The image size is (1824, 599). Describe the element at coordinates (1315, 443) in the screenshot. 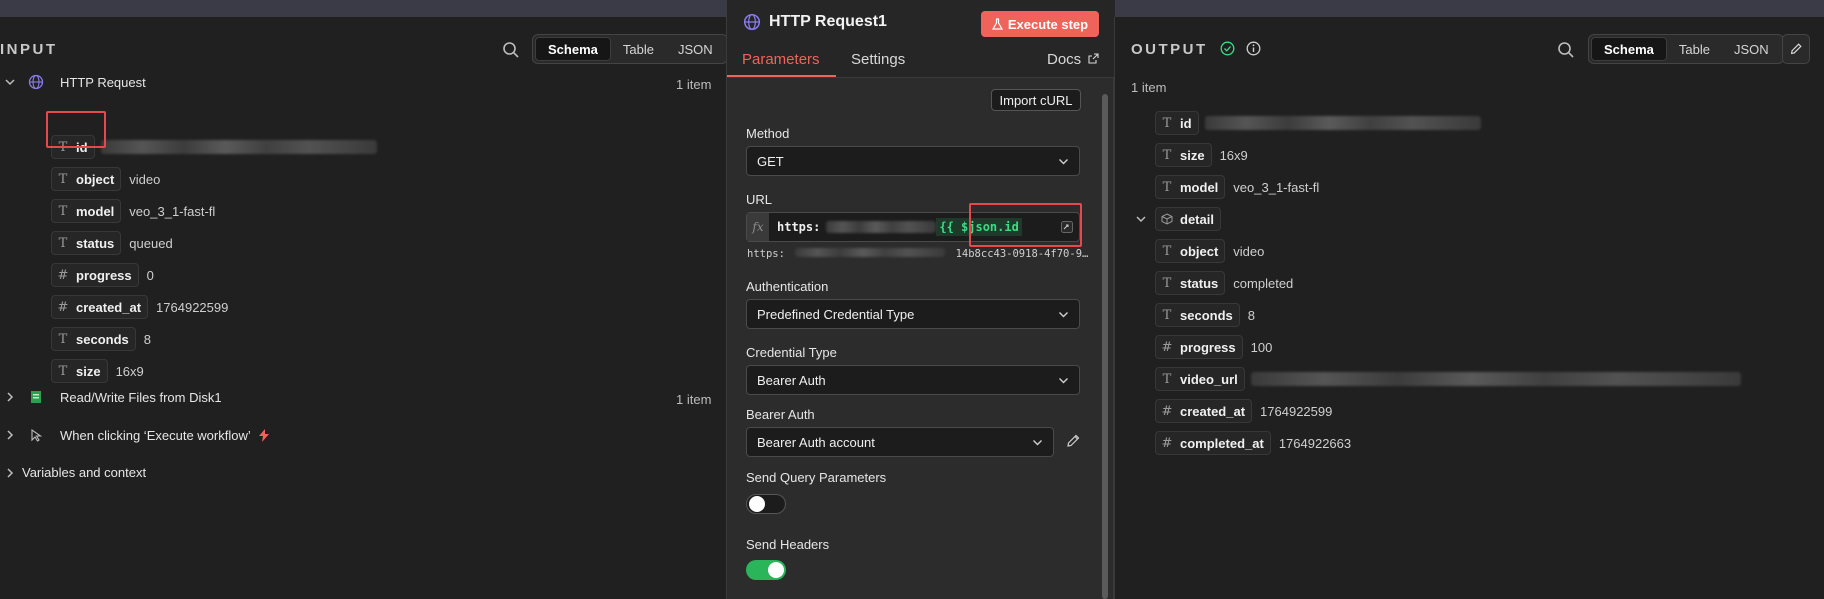

I see `field-value: 1764922663` at that location.